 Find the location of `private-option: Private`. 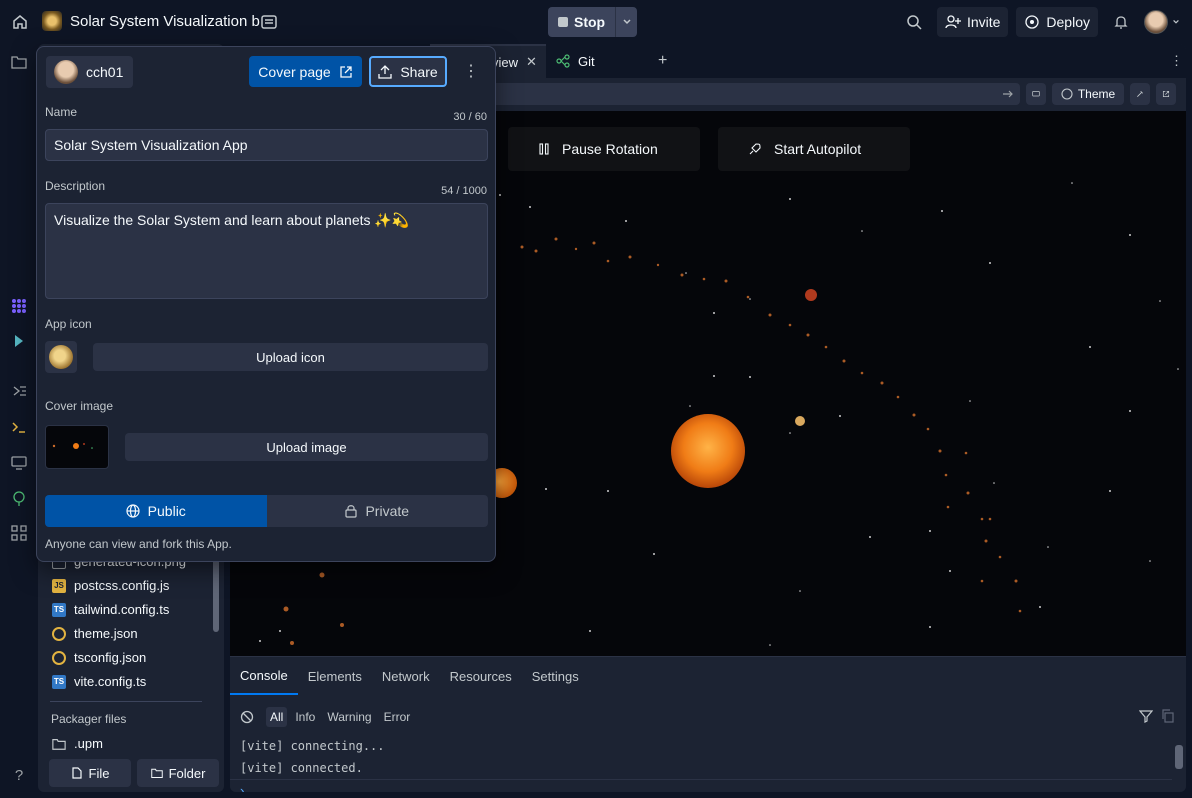

private-option: Private is located at coordinates (377, 511).